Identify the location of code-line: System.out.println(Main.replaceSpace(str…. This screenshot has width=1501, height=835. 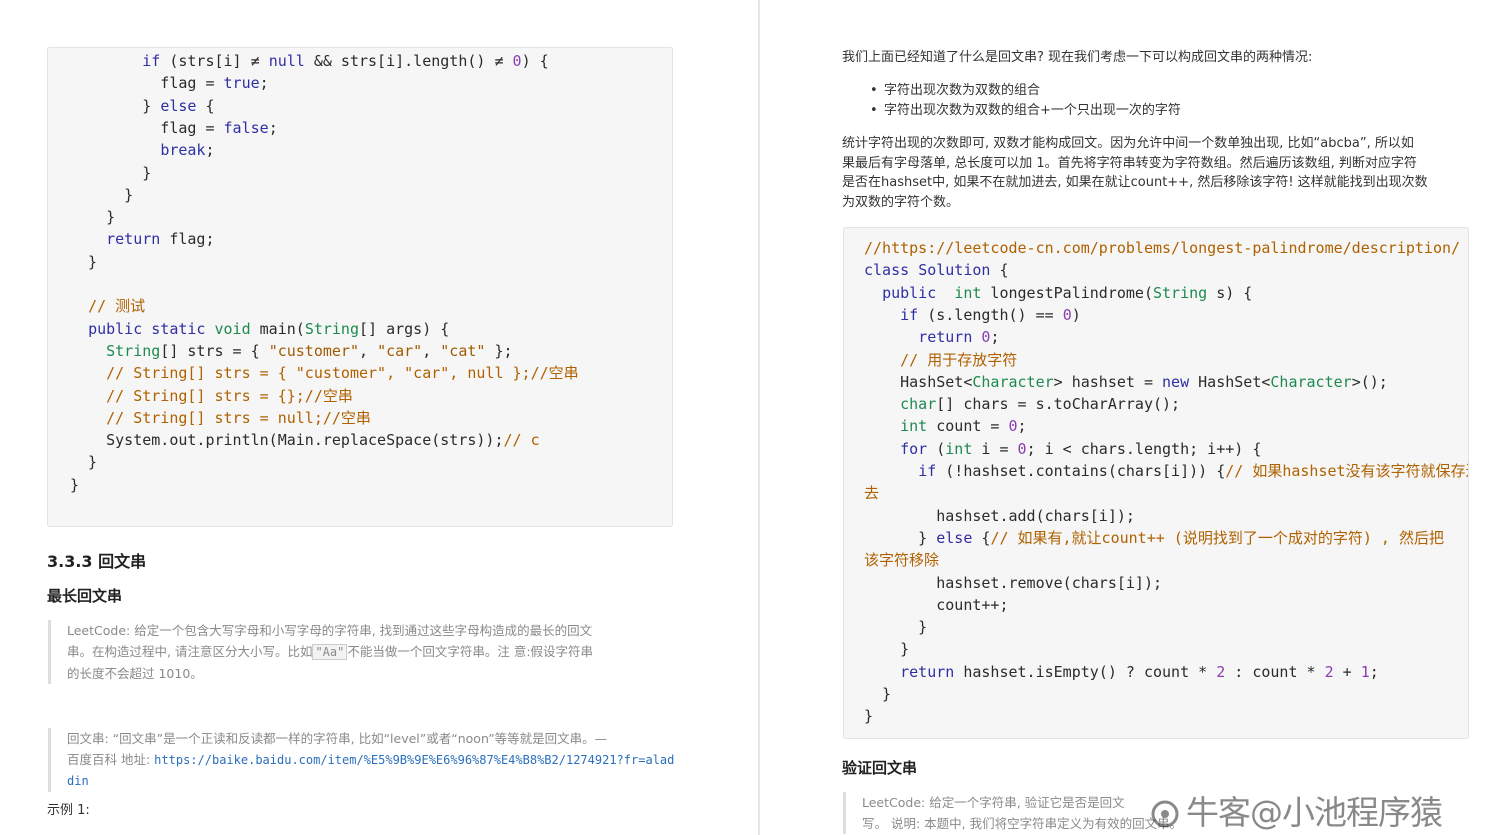
(360, 440).